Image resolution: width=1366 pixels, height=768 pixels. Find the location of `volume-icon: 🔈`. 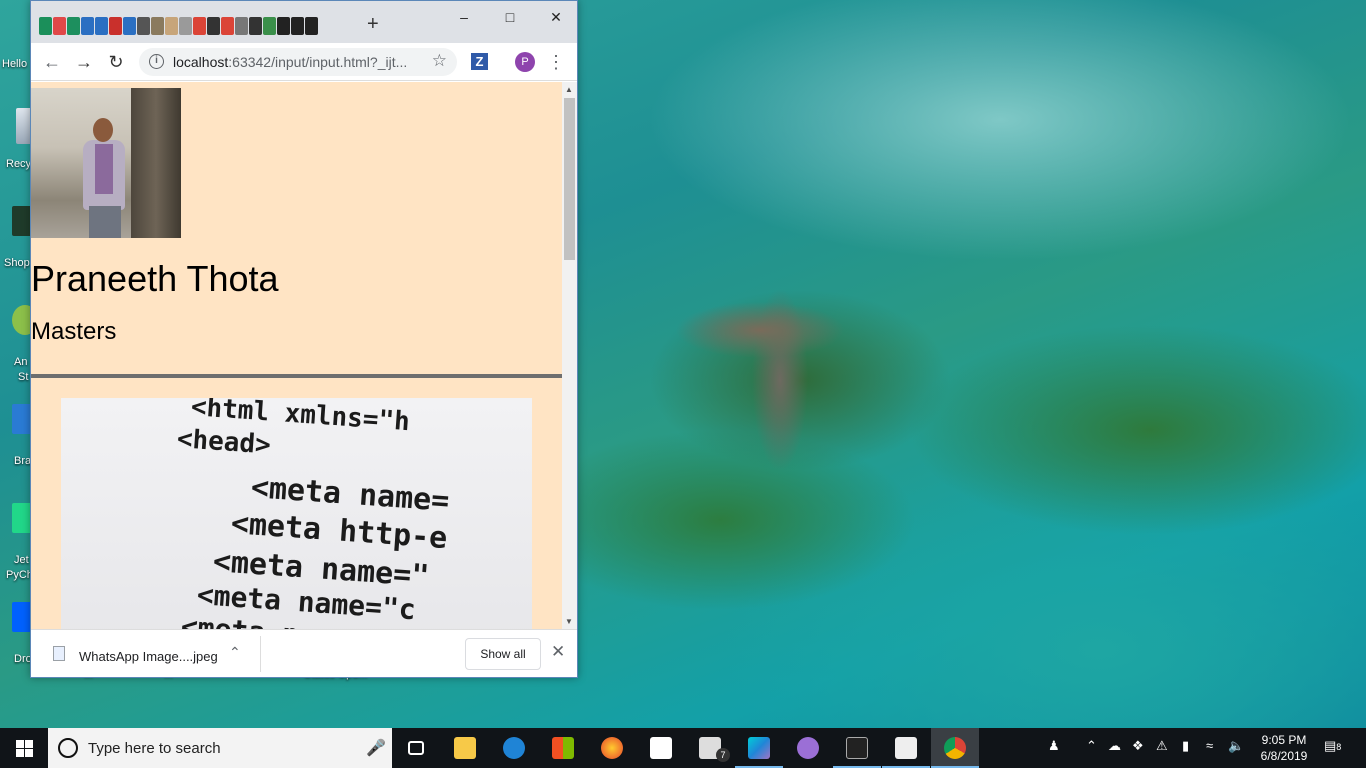

volume-icon: 🔈 is located at coordinates (1236, 753).